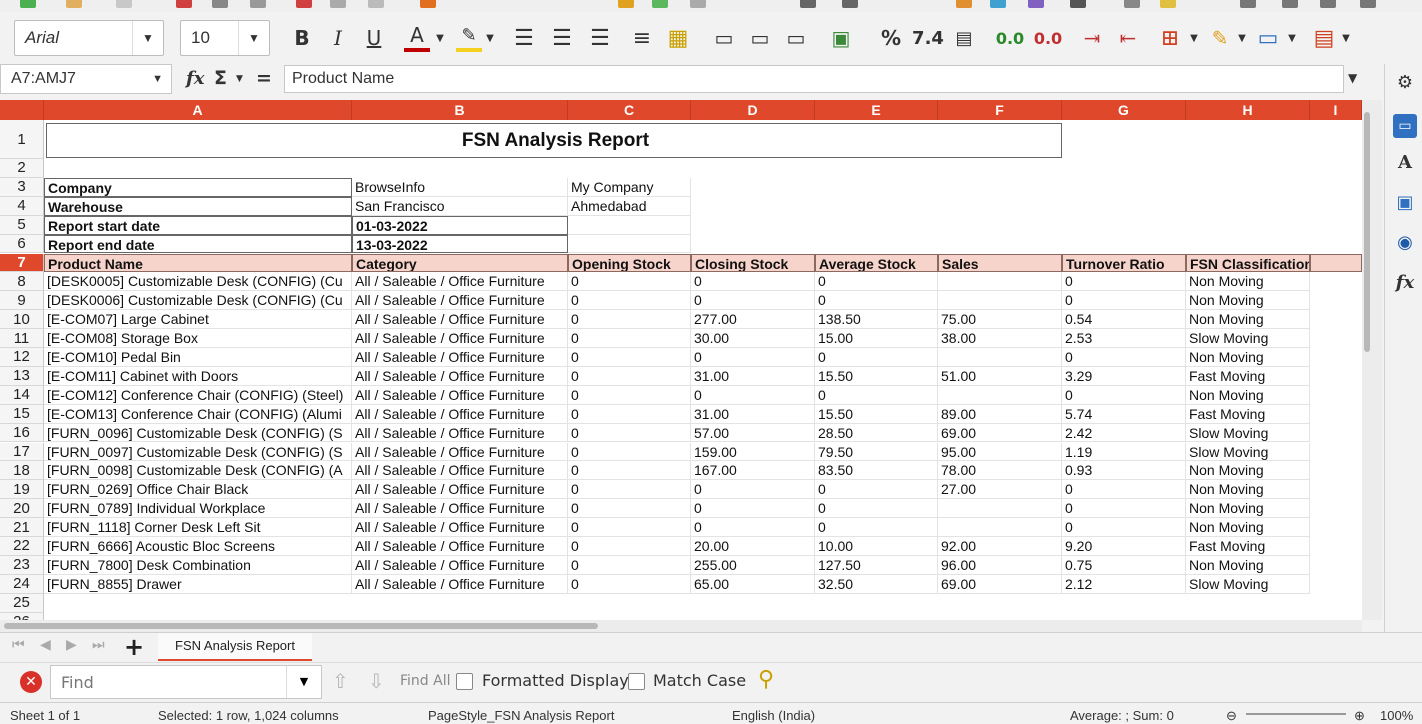  What do you see at coordinates (22, 471) in the screenshot?
I see `row-header-18: 18` at bounding box center [22, 471].